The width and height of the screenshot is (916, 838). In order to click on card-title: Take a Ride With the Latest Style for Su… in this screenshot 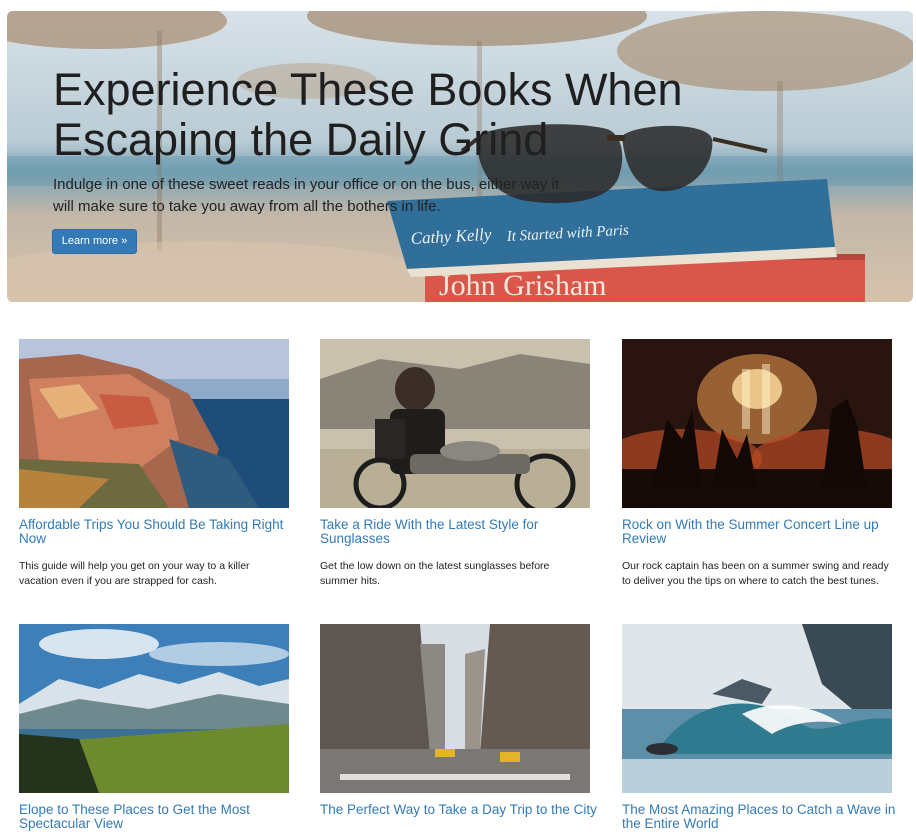, I will do `click(462, 532)`.